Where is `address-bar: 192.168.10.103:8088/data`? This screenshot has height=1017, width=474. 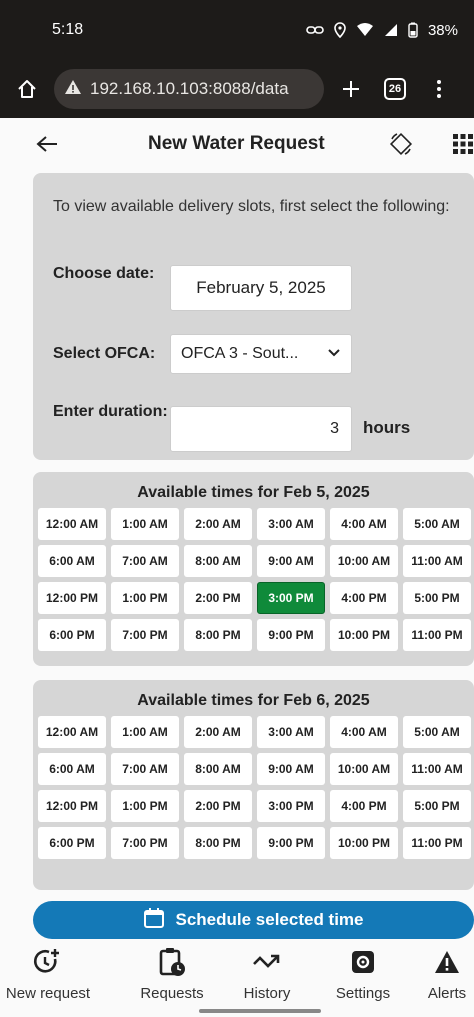 address-bar: 192.168.10.103:8088/data is located at coordinates (189, 89).